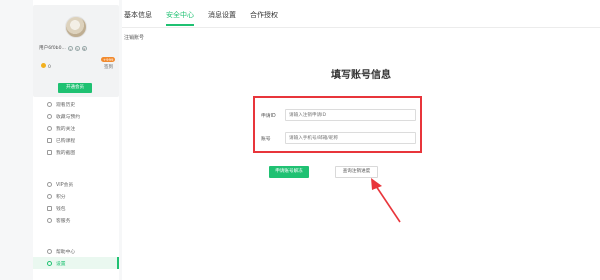  I want to click on section-label: 注销账号, so click(134, 38).